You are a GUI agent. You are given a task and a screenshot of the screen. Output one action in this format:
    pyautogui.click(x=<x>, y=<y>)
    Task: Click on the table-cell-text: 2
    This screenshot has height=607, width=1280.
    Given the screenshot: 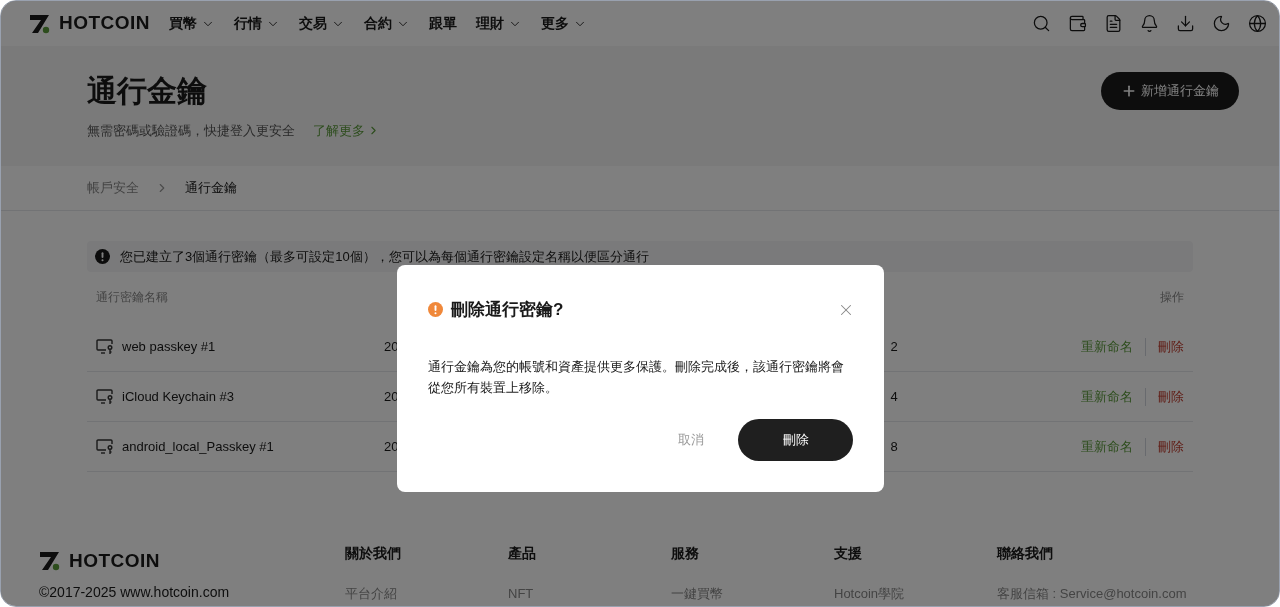 What is the action you would take?
    pyautogui.click(x=894, y=346)
    